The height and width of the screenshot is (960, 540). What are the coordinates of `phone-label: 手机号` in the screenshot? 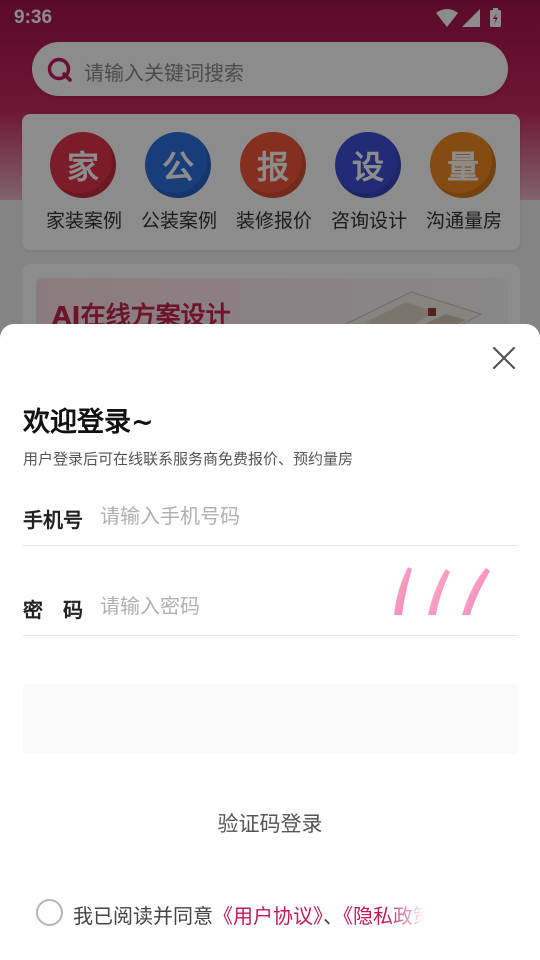 It's located at (53, 520).